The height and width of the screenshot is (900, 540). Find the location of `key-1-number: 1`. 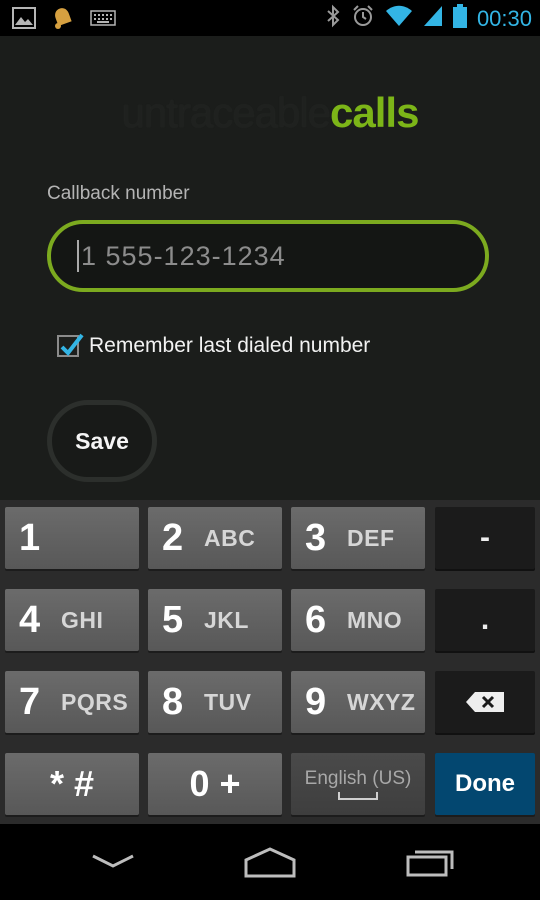

key-1-number: 1 is located at coordinates (30, 537).